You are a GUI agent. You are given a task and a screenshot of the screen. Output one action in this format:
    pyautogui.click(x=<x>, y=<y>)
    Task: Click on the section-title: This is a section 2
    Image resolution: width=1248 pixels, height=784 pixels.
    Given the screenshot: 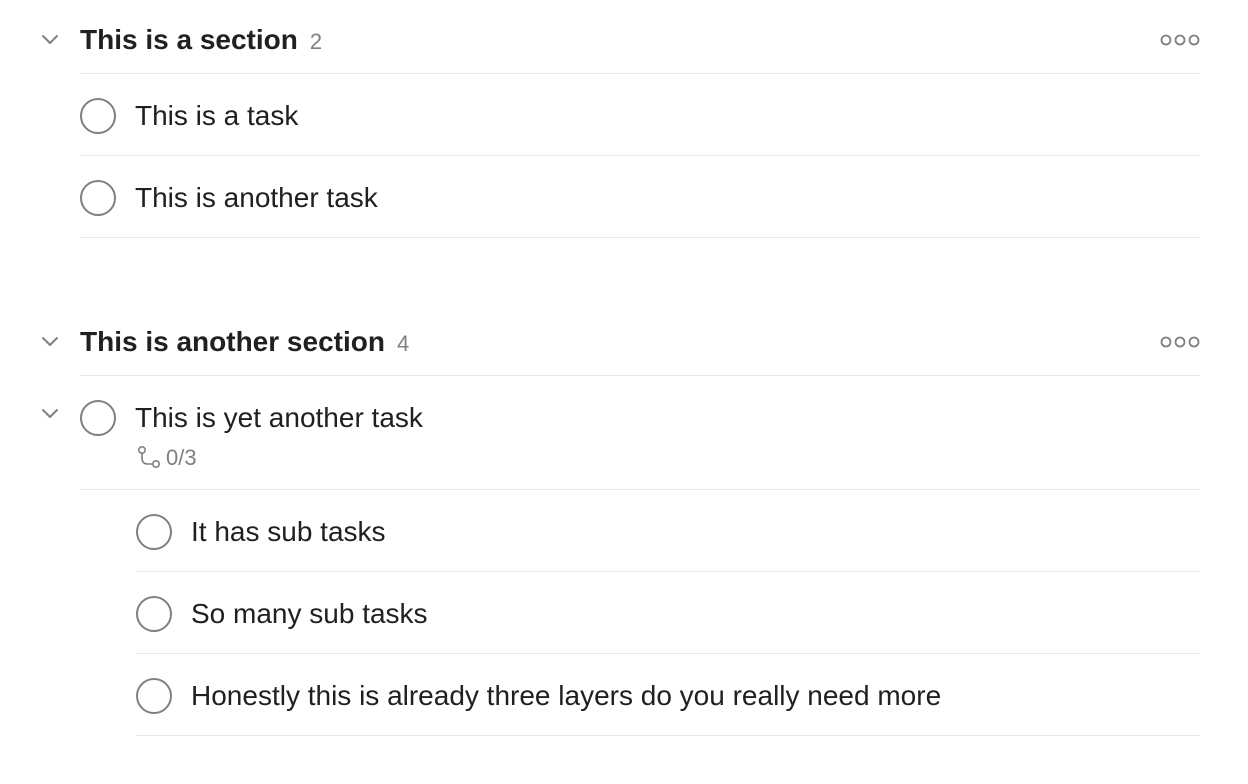 What is the action you would take?
    pyautogui.click(x=201, y=41)
    